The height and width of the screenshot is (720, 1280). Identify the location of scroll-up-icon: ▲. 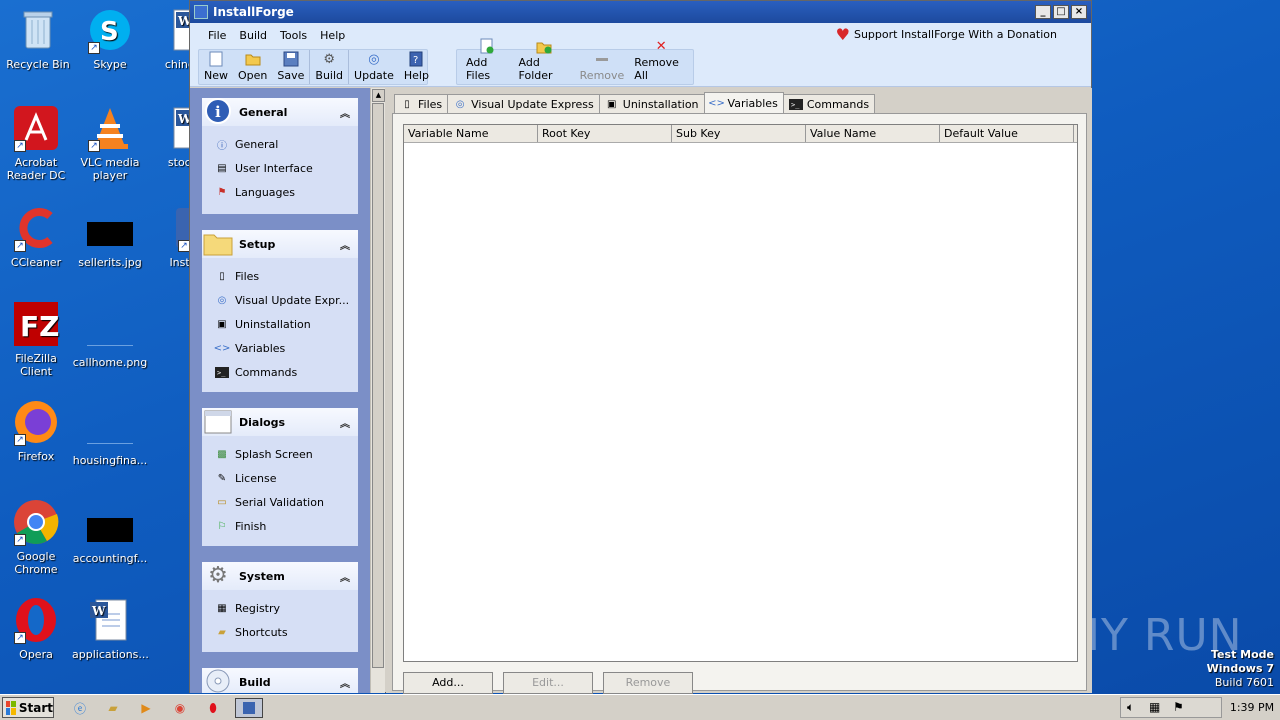
(378, 95).